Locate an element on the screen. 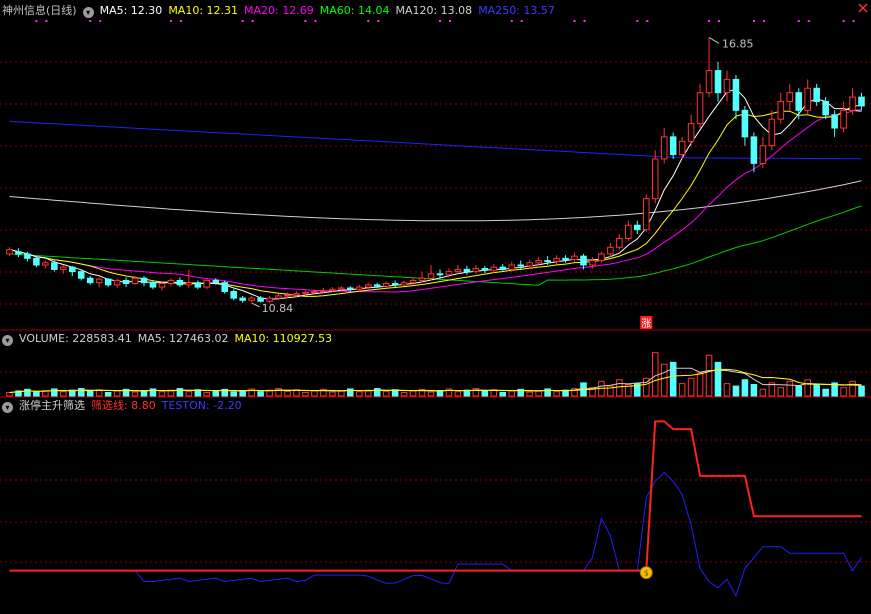 This screenshot has width=871, height=614. money-bag-icon-glyph: $ is located at coordinates (646, 573).